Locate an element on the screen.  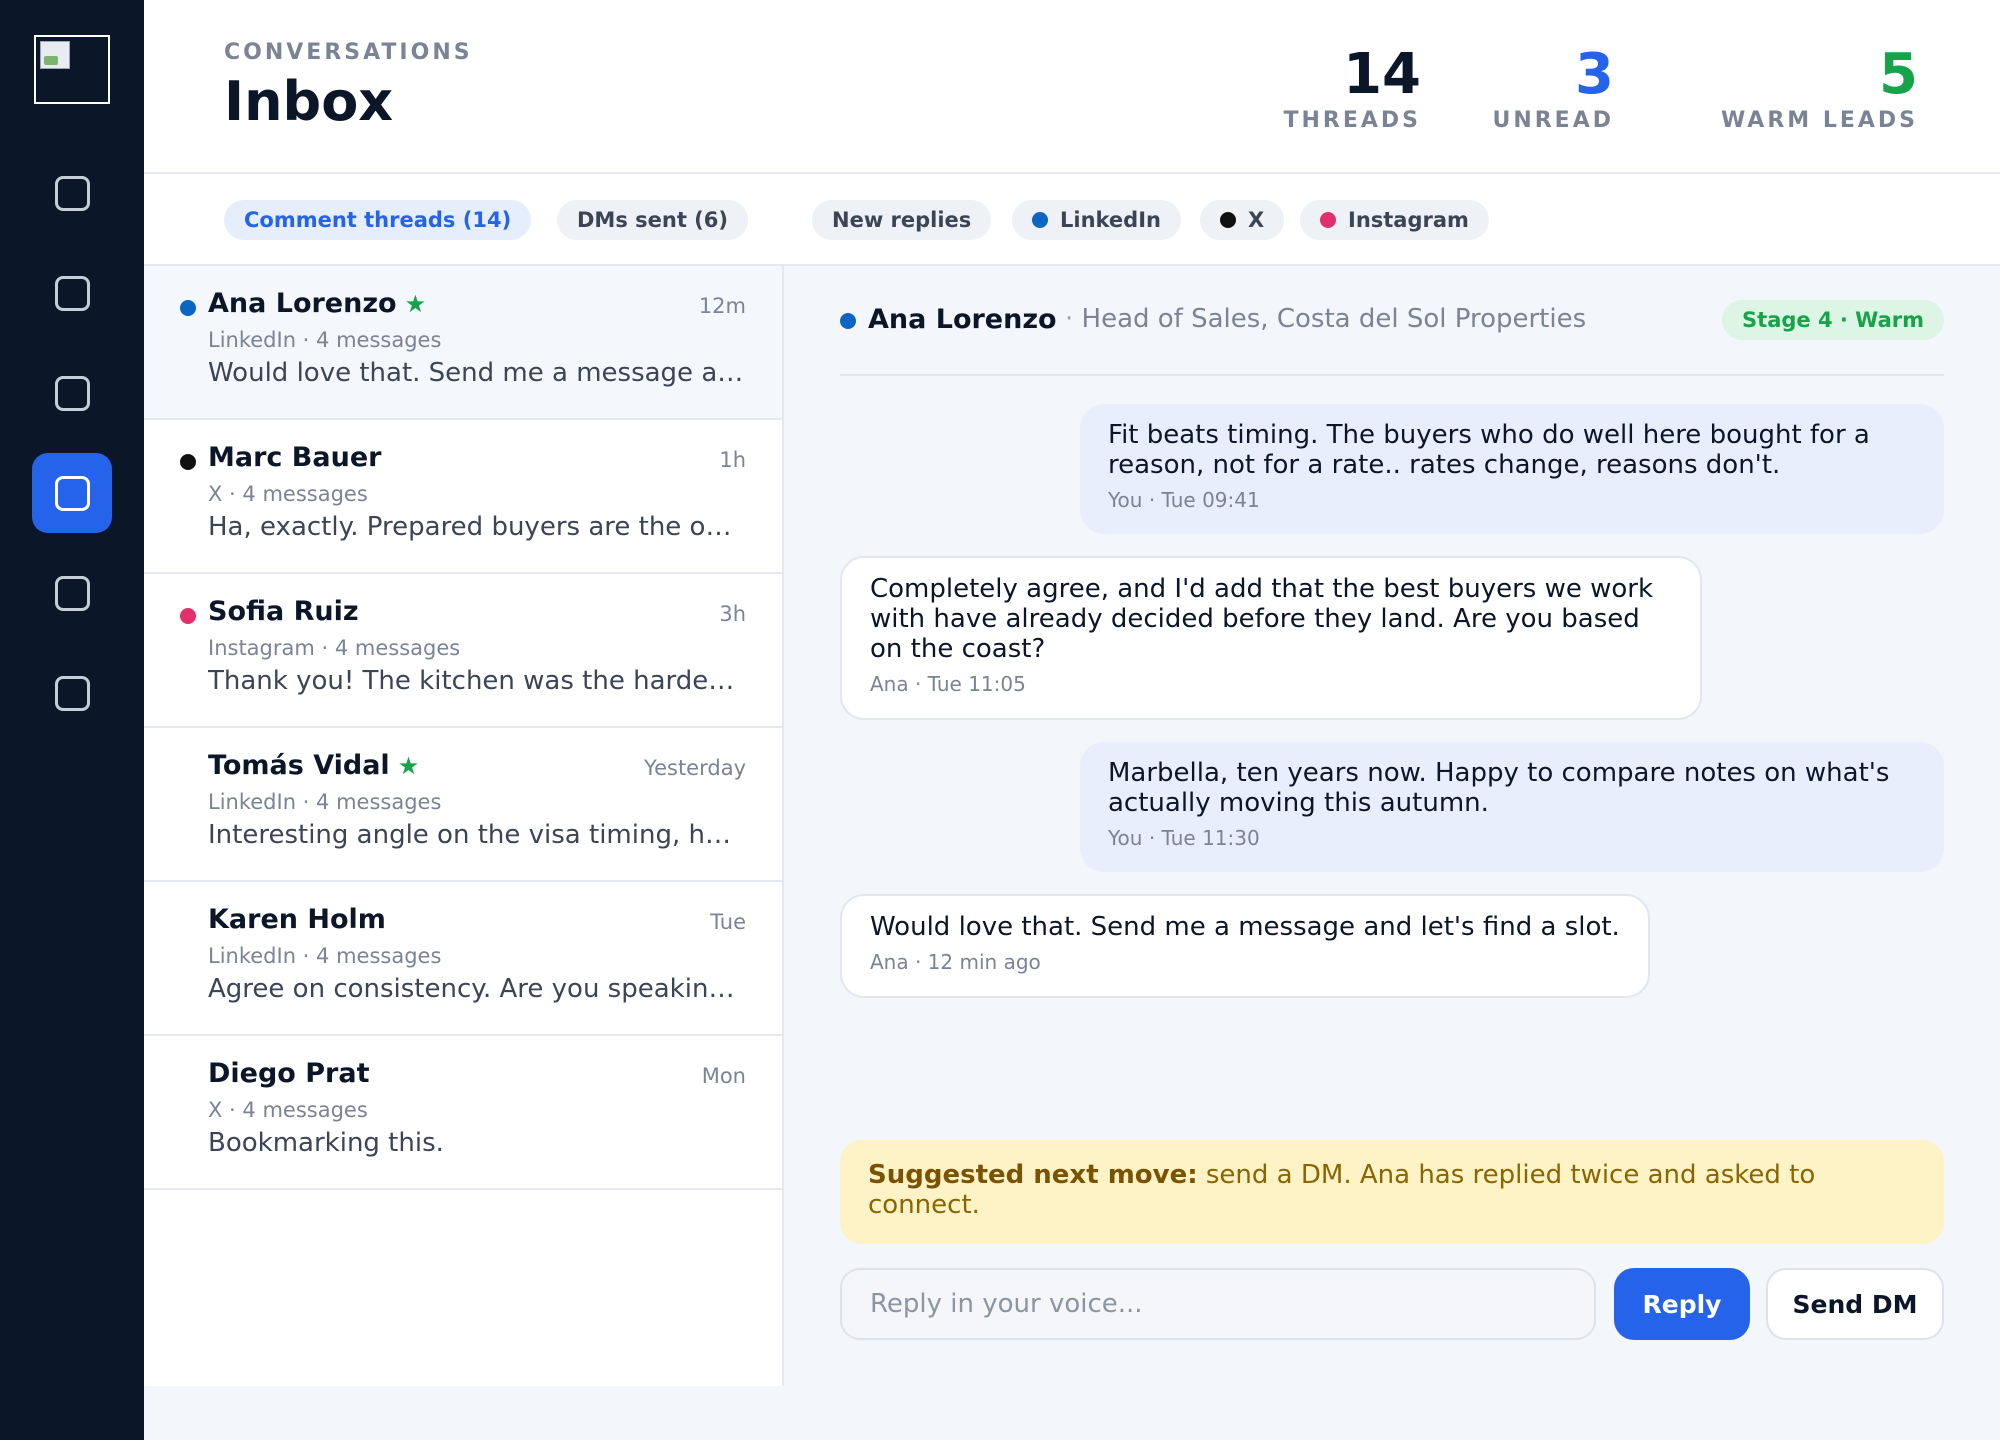
inbox-nav-icon is located at coordinates (72, 493).